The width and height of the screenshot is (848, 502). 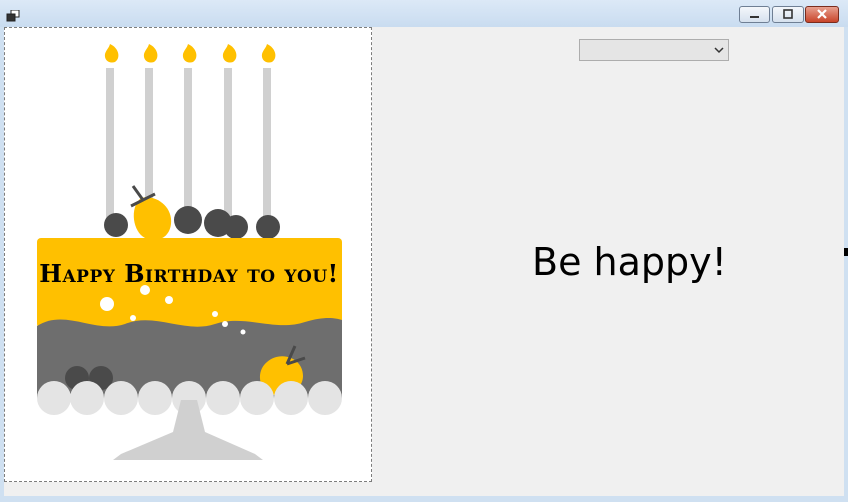 I want to click on minimize-icon, so click(x=754, y=17).